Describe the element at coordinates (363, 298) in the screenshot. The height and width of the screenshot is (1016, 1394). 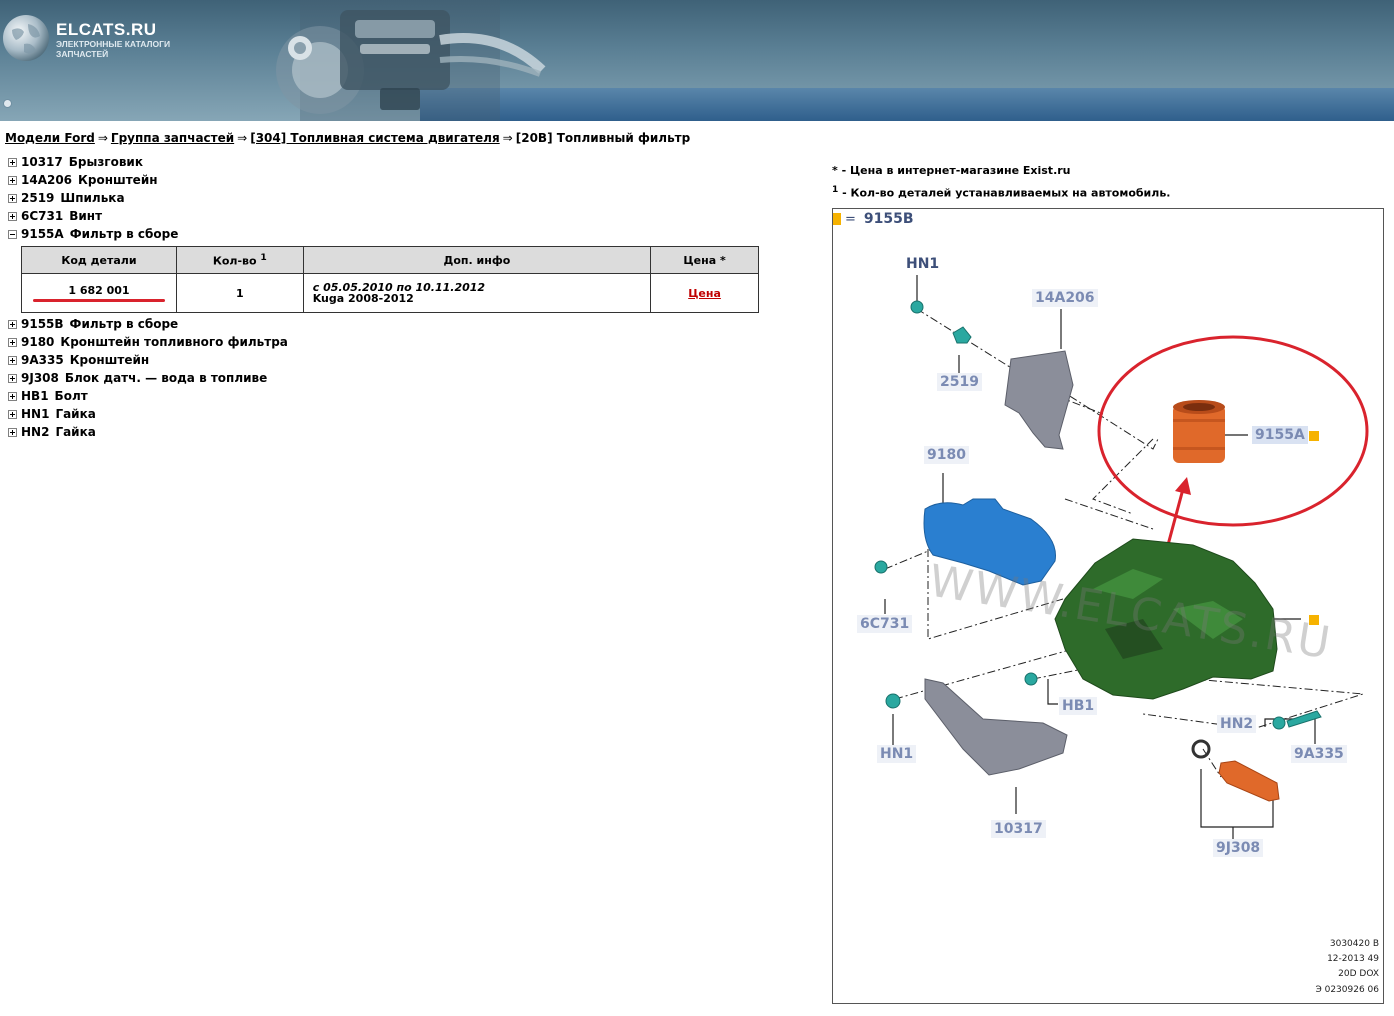
I see `part-model: Kuga 2008-2012` at that location.